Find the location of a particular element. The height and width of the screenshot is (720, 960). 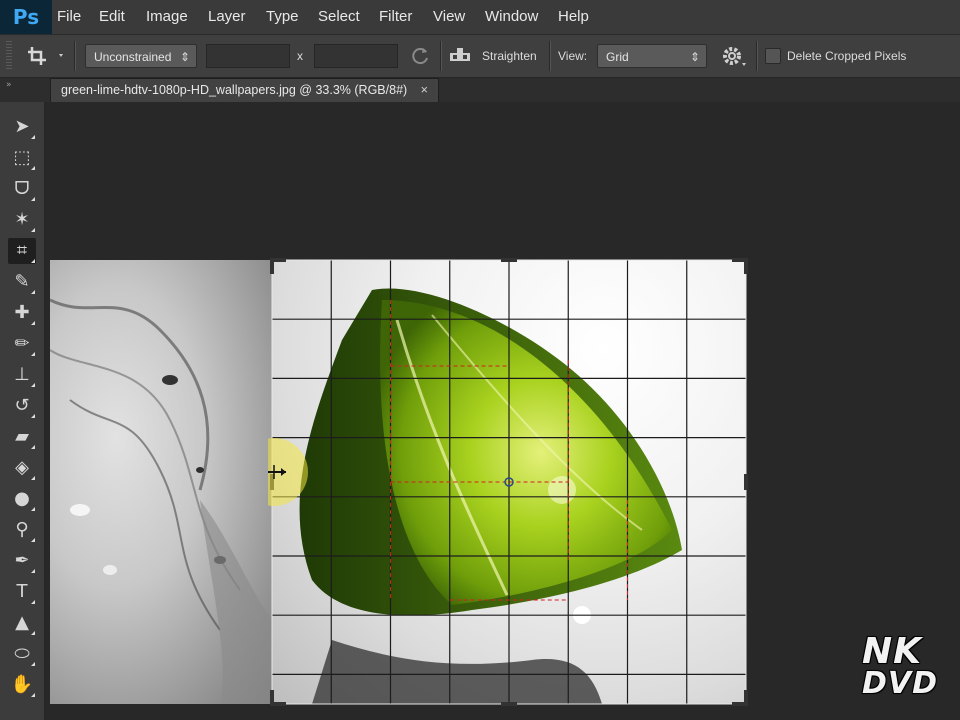

brush-icon: ✏ is located at coordinates (22, 343).